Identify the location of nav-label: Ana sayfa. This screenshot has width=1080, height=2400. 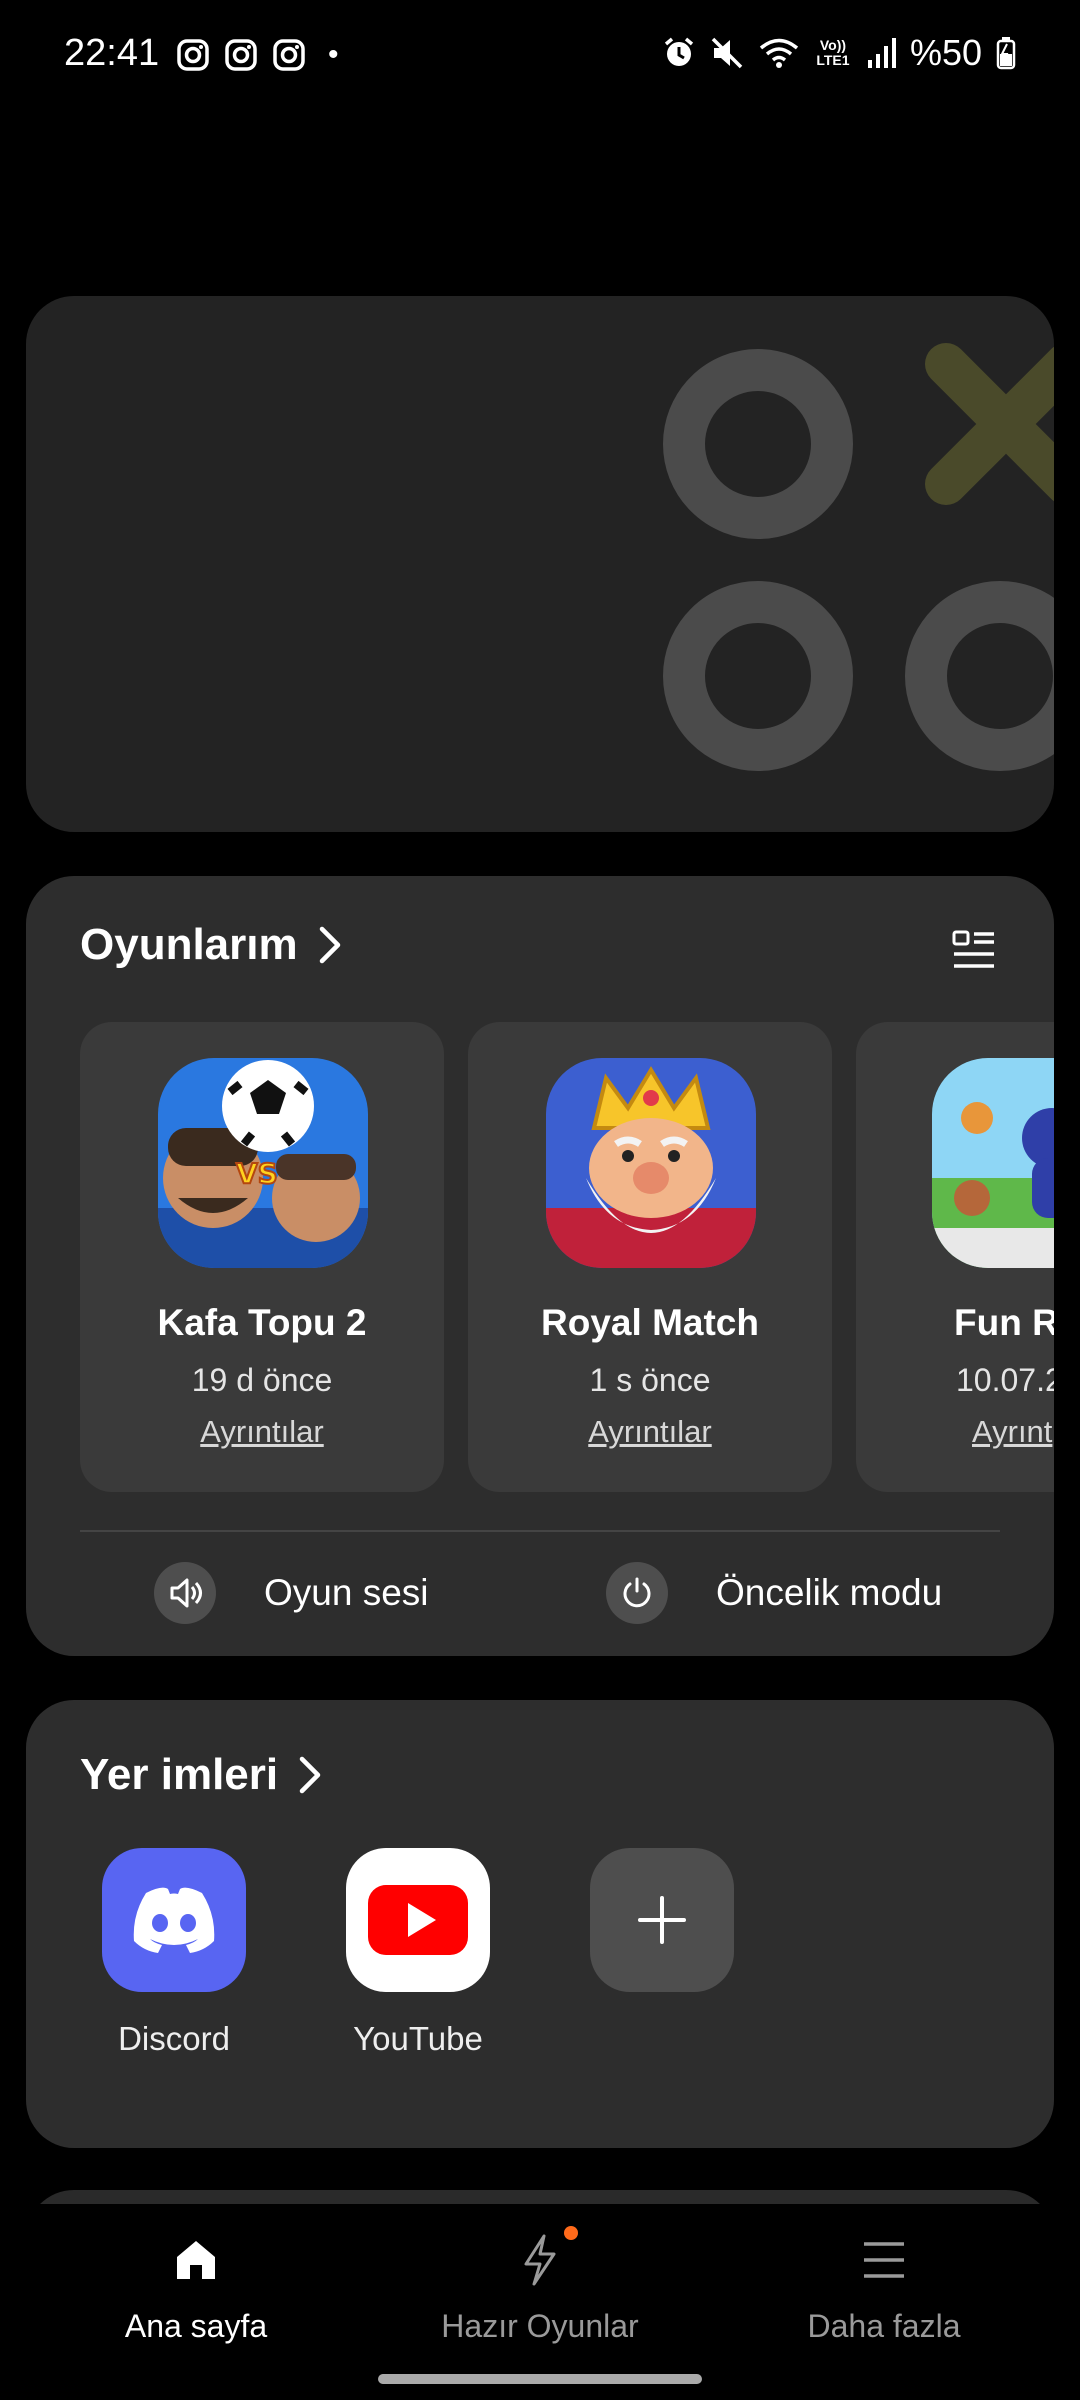
(196, 2326).